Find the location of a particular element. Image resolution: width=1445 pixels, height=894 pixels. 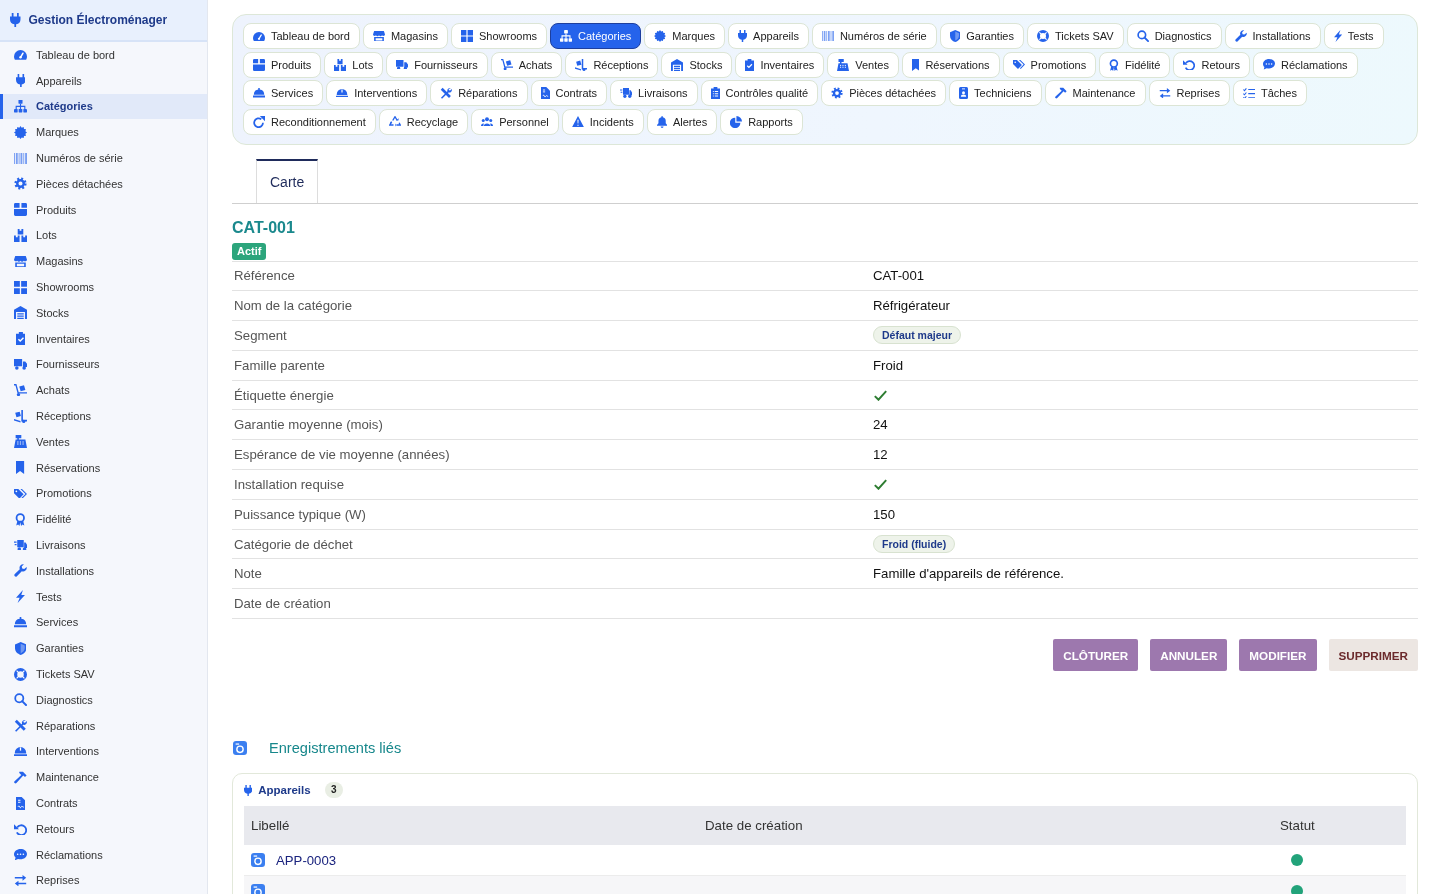

nav-tab: Catégories is located at coordinates (596, 36).